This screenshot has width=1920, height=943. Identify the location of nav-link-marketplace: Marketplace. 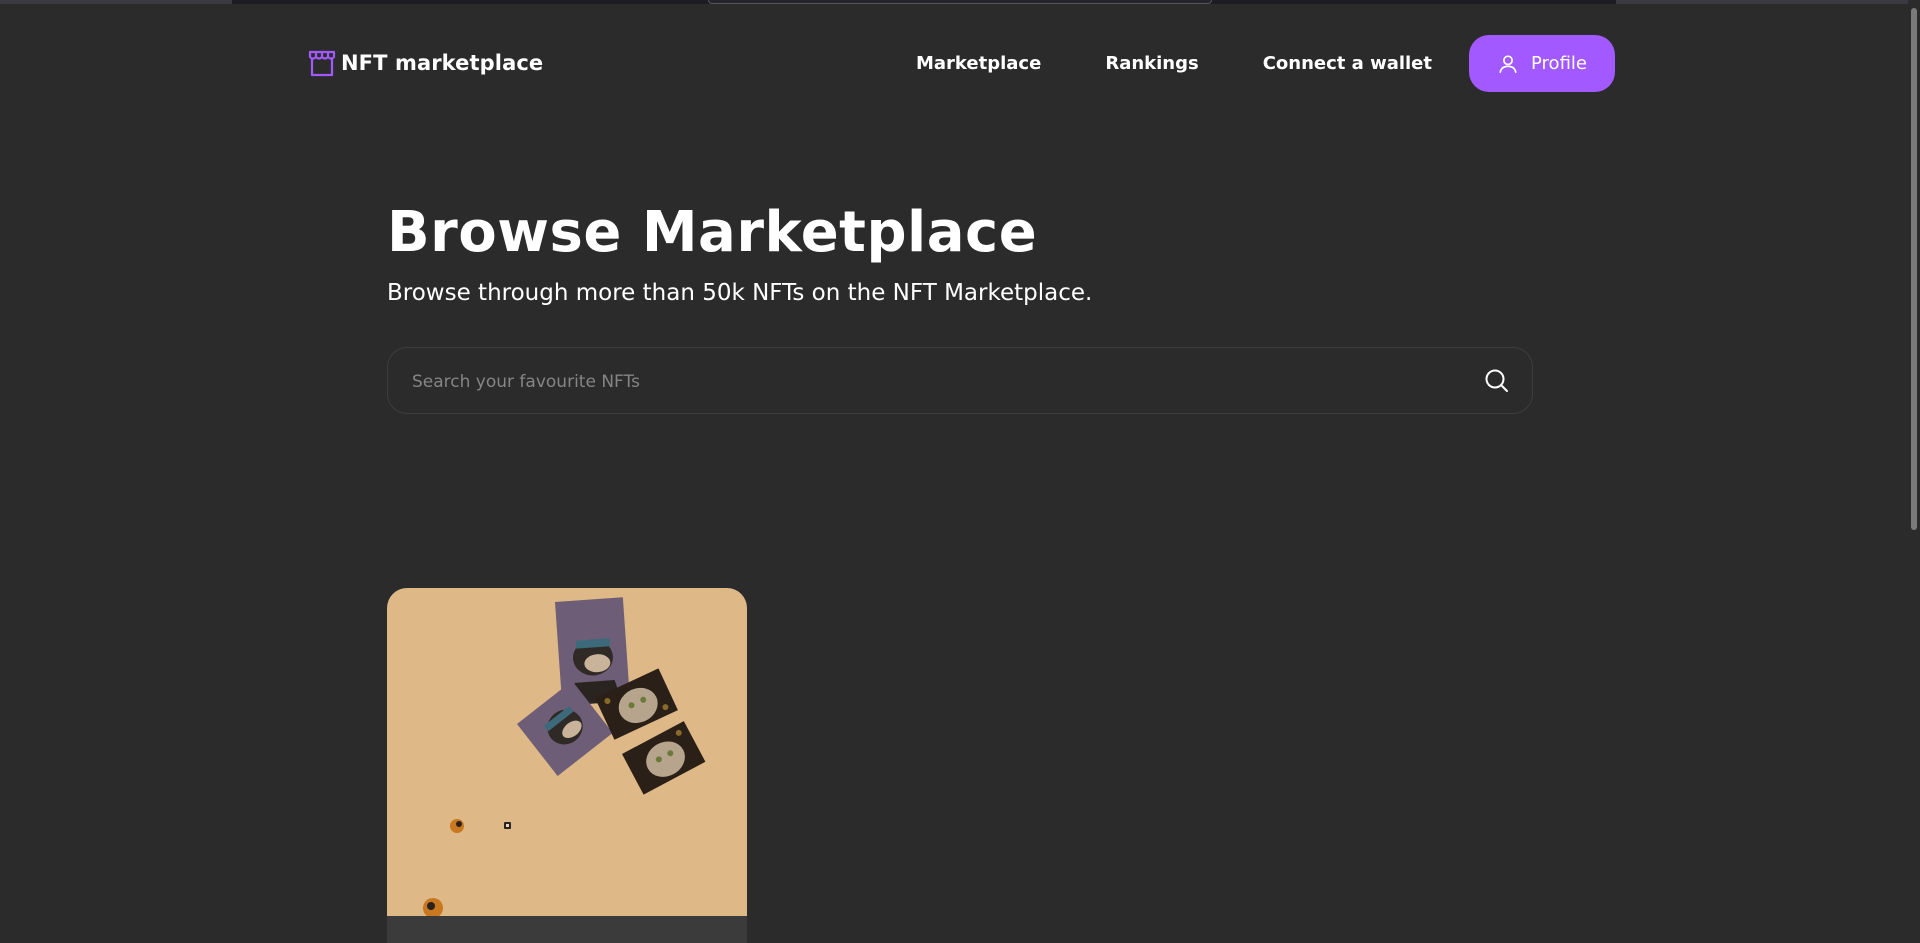
(978, 63).